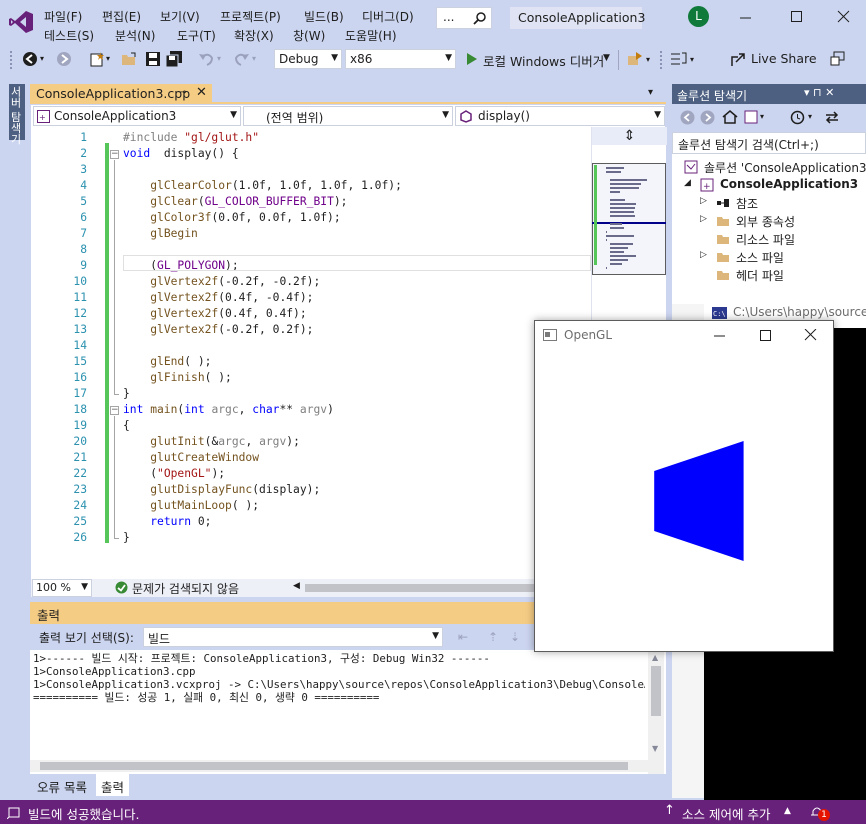 The width and height of the screenshot is (866, 824). I want to click on code-line: #include "gl/glut.h", so click(191, 137).